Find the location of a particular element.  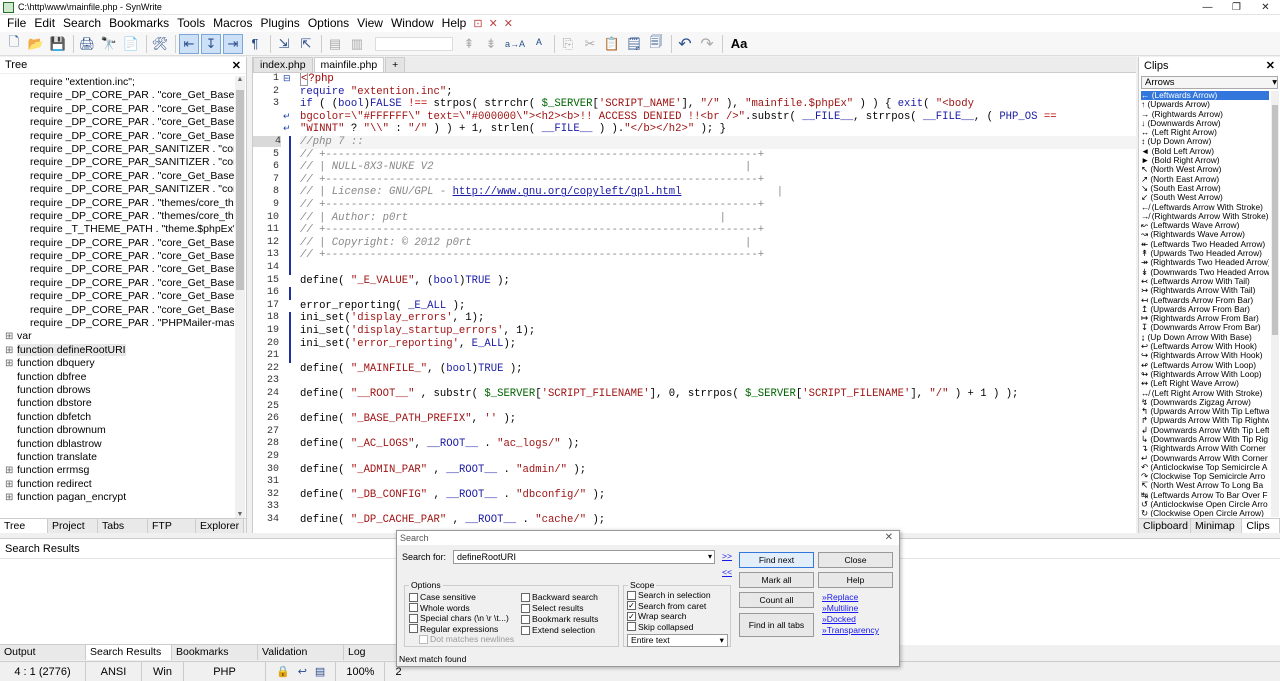

clip-item: ↝ (Rightwards Wave Arrow) is located at coordinates (1205, 234).